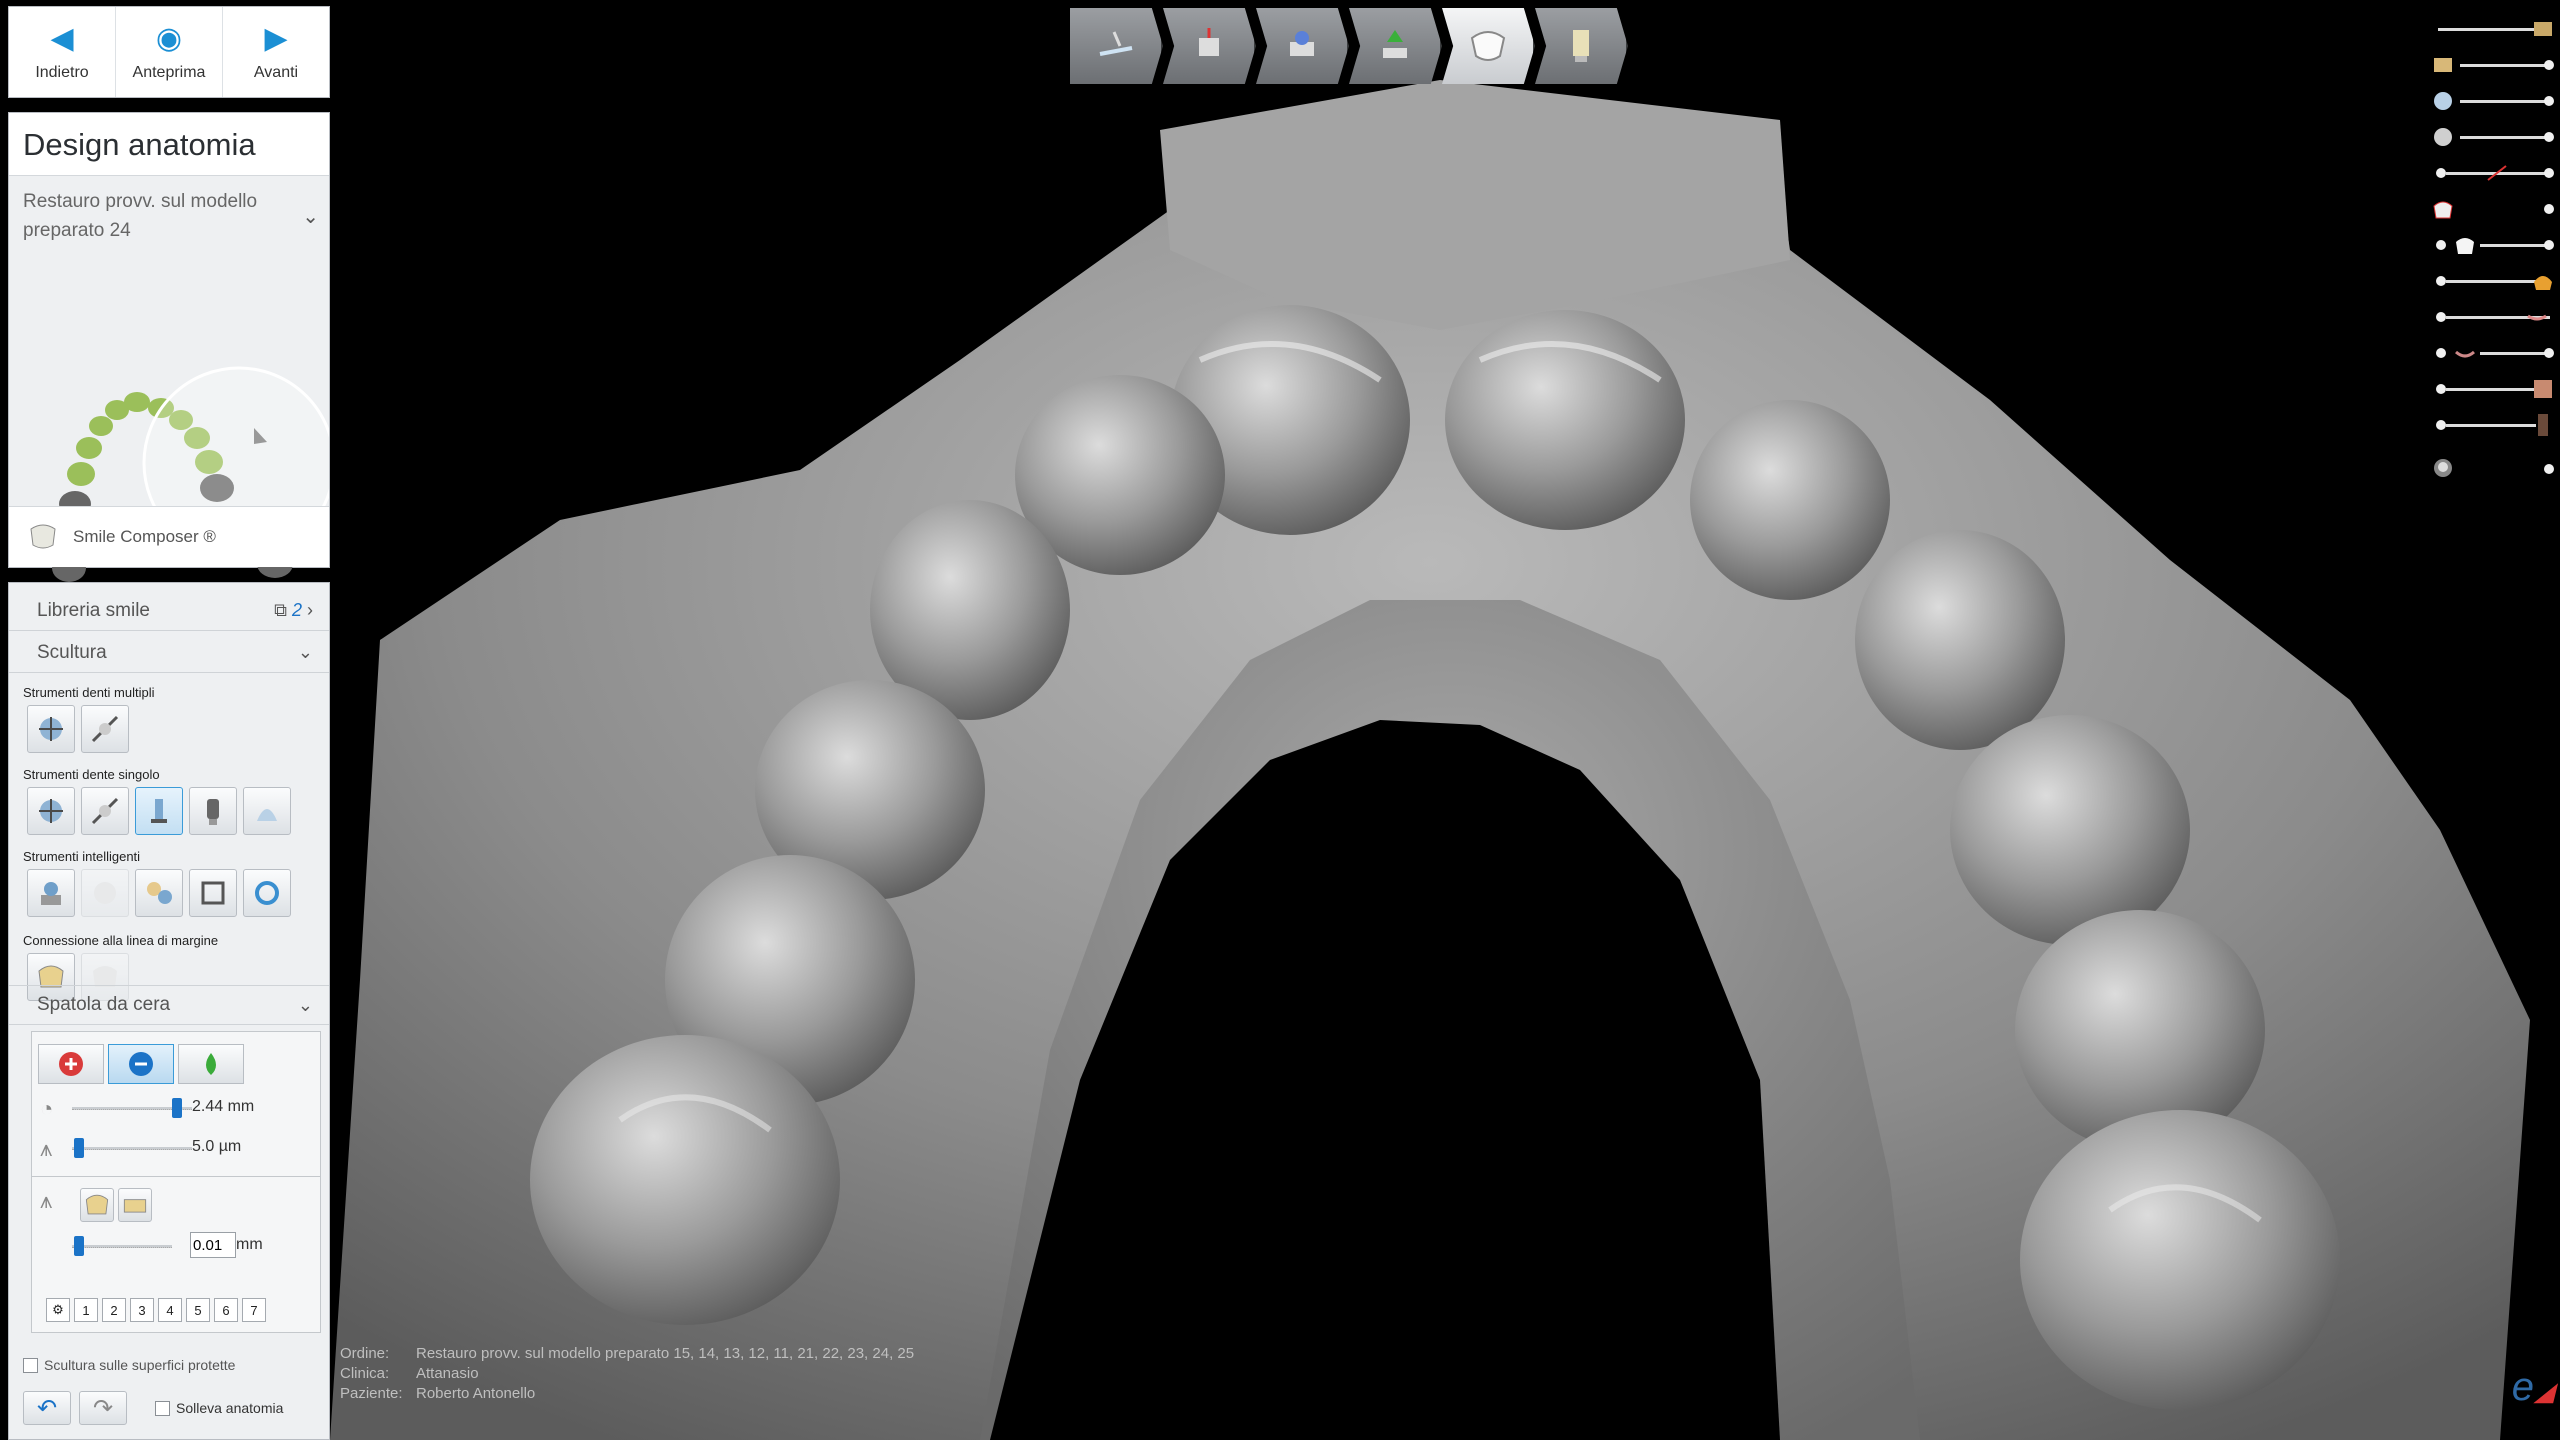 The image size is (2560, 1440). I want to click on visibility-slider-anatomy, so click(2491, 173).